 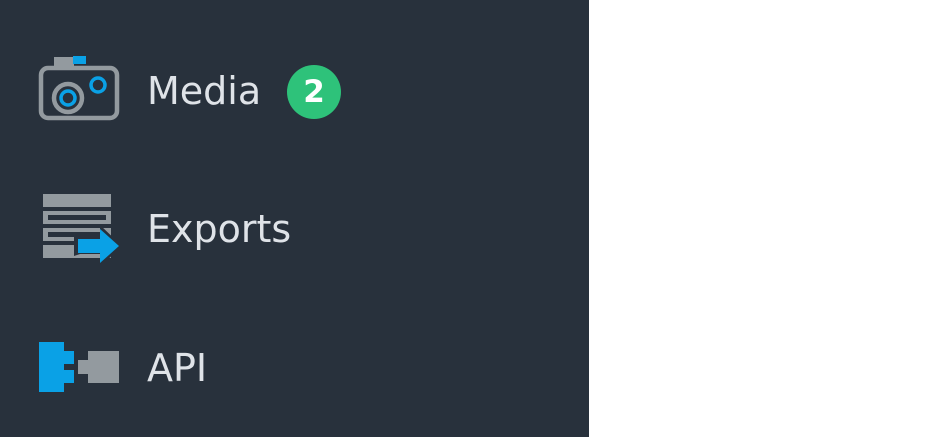 I want to click on camera-icon, so click(x=81, y=88).